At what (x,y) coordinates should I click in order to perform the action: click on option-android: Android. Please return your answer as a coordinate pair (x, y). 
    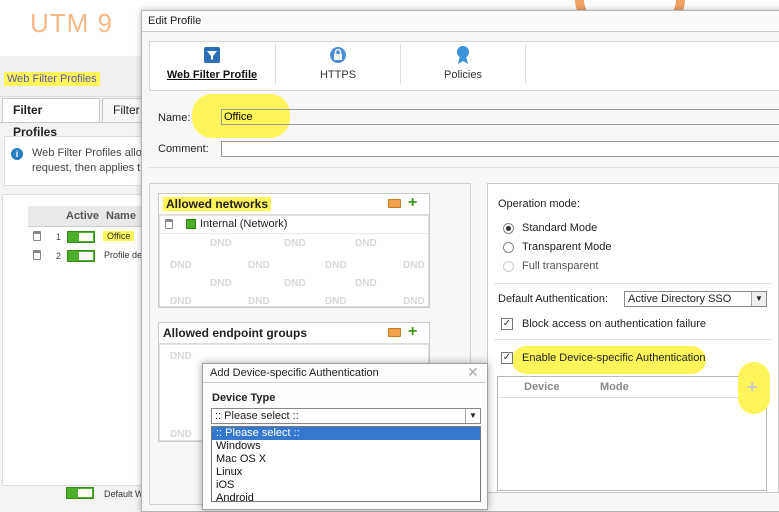
    Looking at the image, I should click on (346, 496).